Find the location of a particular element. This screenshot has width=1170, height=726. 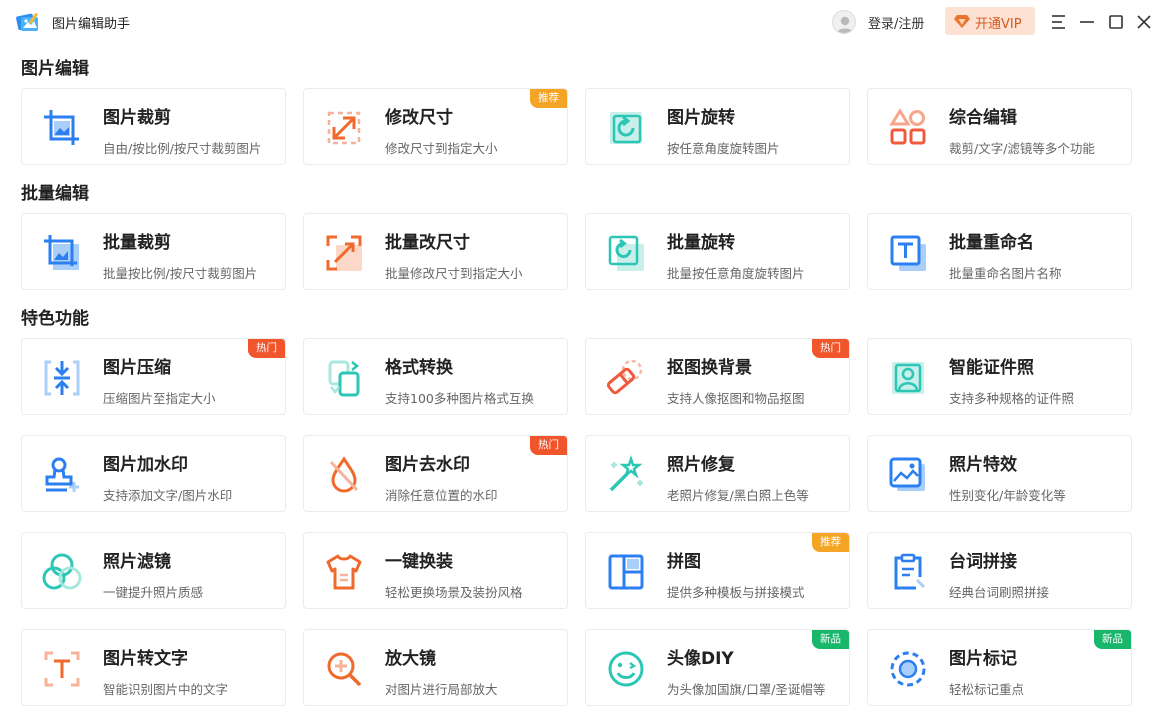

maximize-icon is located at coordinates (1116, 22).